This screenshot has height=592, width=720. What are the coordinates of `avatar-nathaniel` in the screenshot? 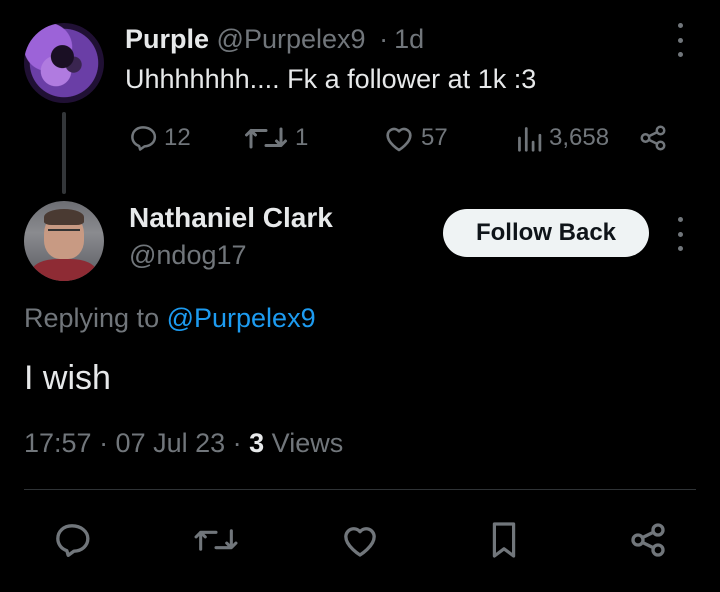 It's located at (64, 241).